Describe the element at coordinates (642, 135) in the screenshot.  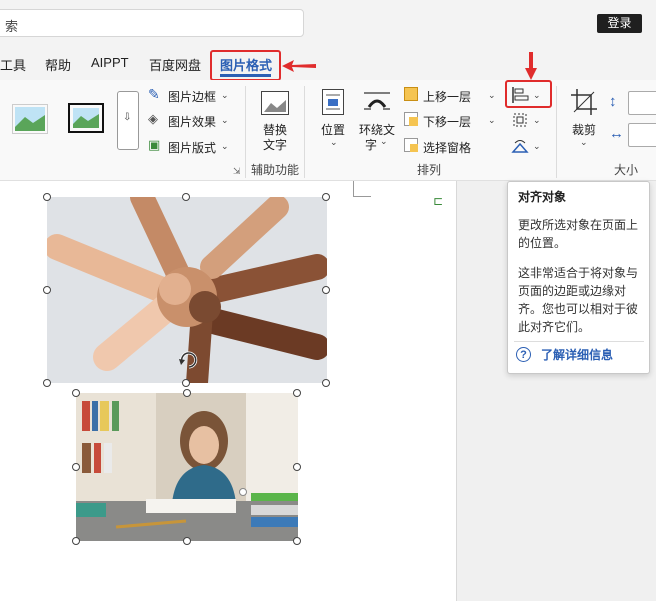
I see `width-input` at that location.